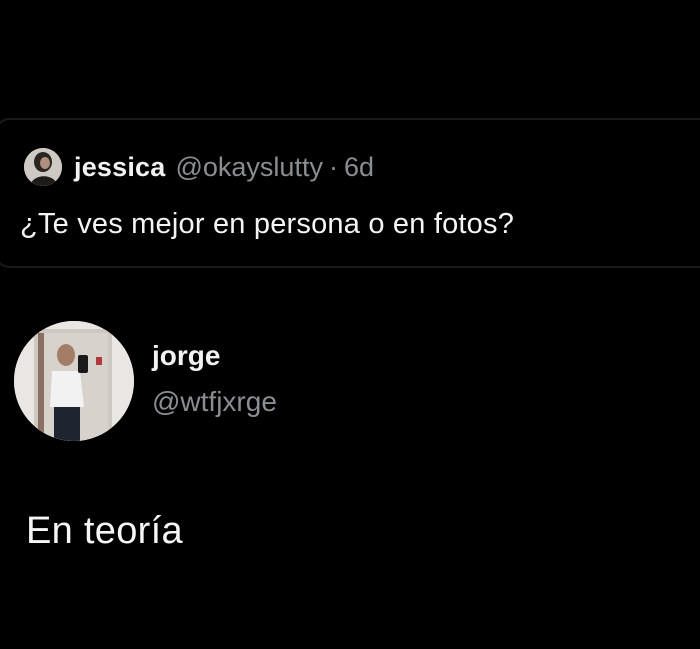 This screenshot has width=700, height=649. What do you see at coordinates (186, 356) in the screenshot?
I see `reply-author-name: jorge` at bounding box center [186, 356].